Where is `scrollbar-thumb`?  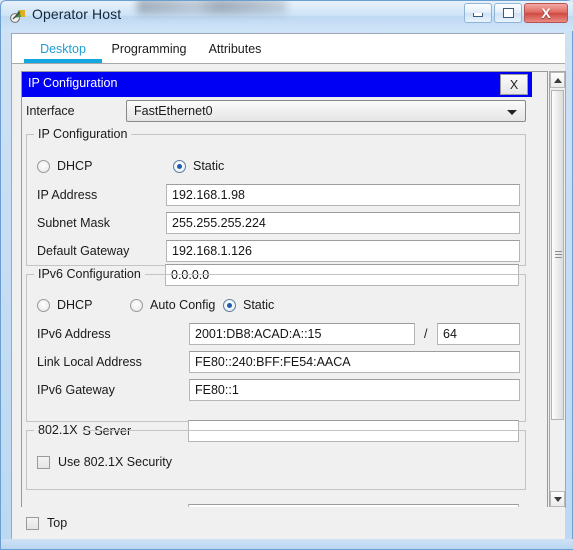
scrollbar-thumb is located at coordinates (557, 255).